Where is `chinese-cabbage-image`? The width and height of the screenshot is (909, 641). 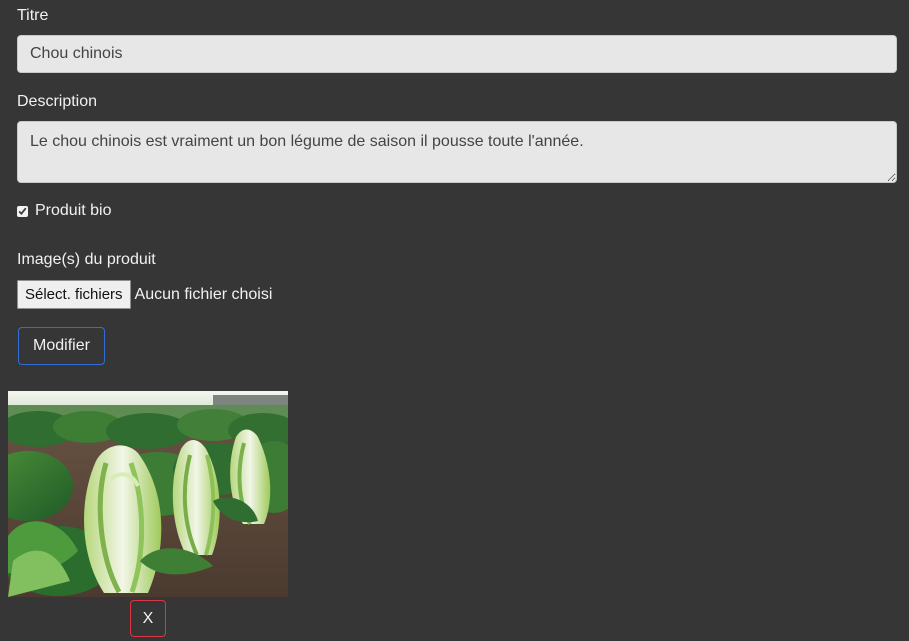
chinese-cabbage-image is located at coordinates (148, 494).